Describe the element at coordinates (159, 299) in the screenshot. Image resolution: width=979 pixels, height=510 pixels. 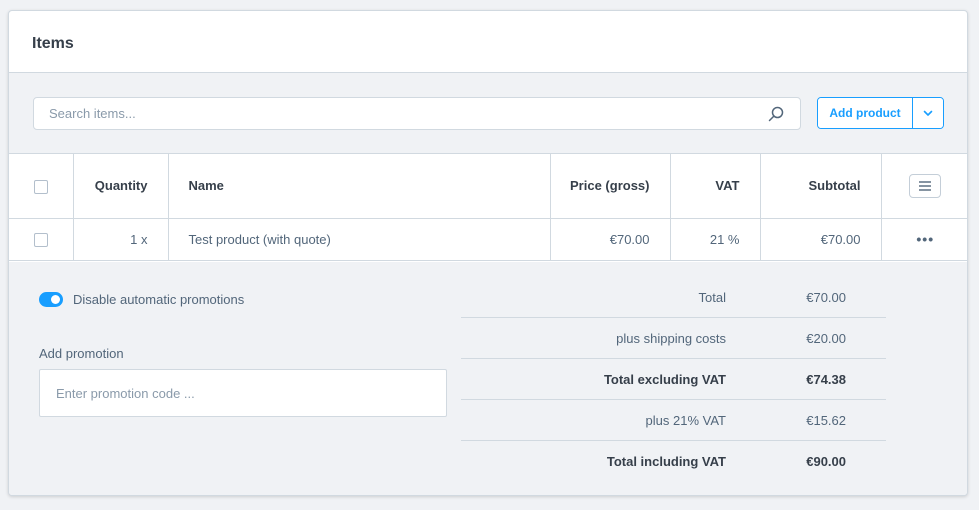
I see `switch-label: Disable automatic promotions` at that location.